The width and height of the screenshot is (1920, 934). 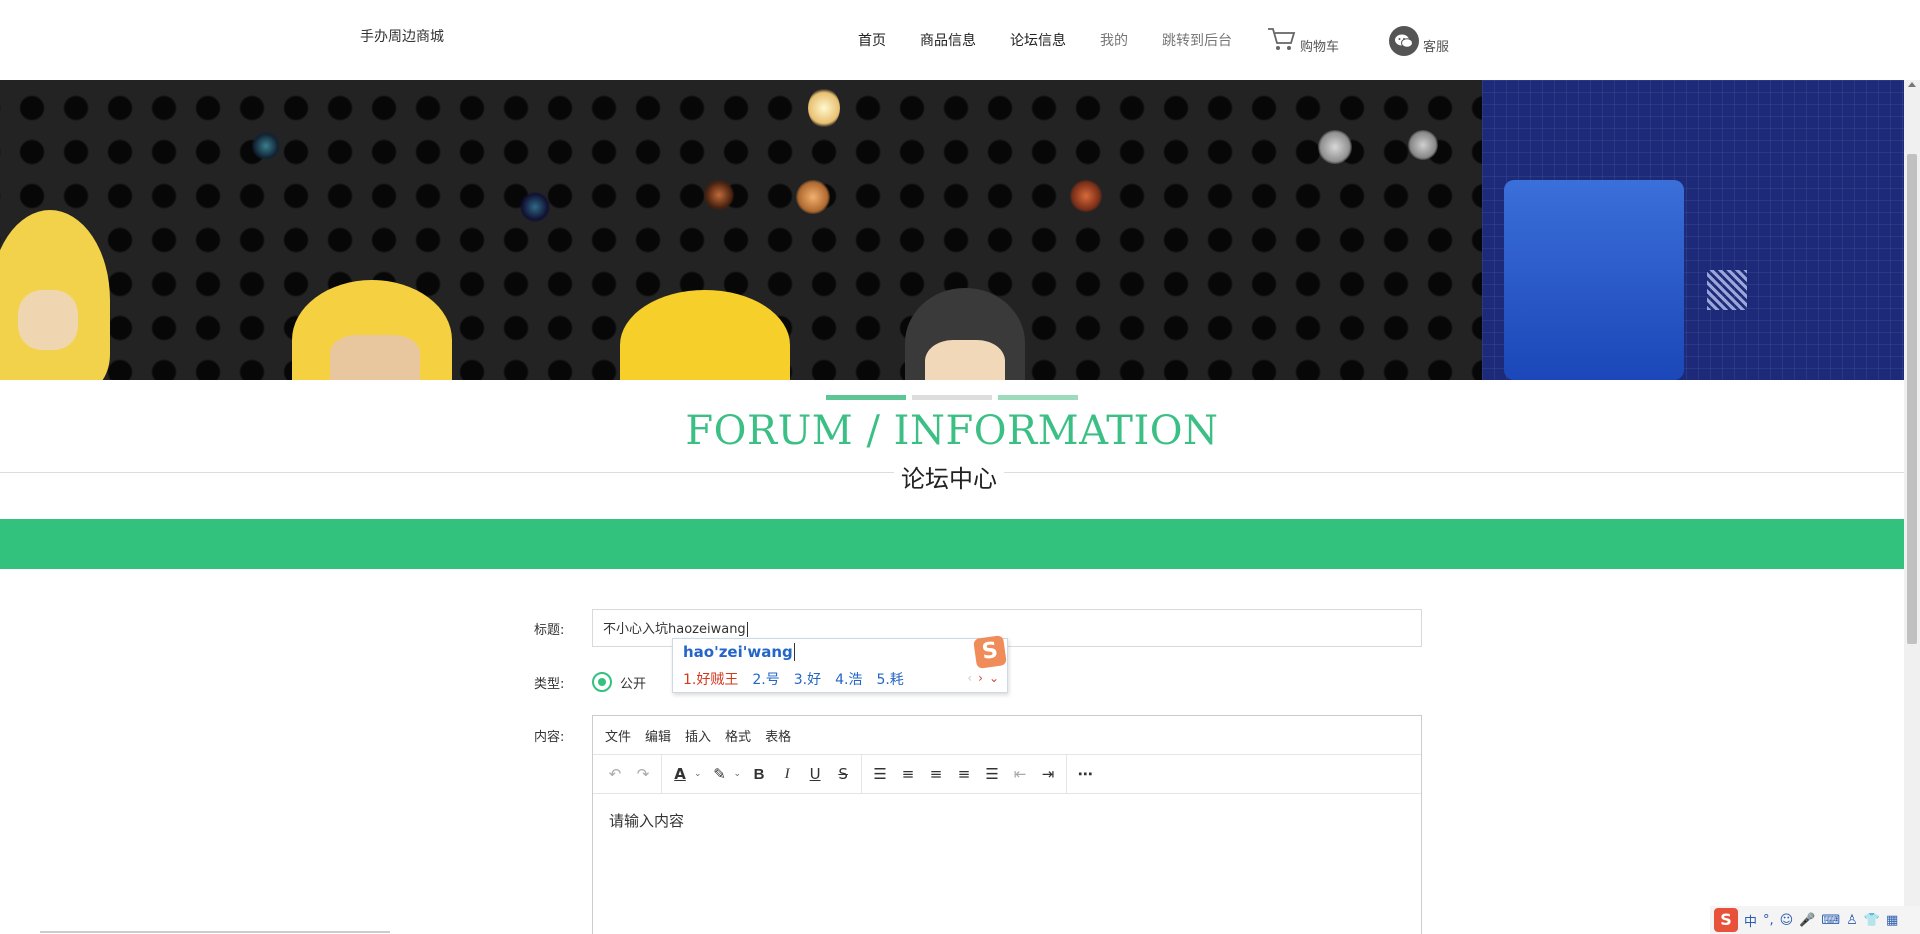 What do you see at coordinates (992, 774) in the screenshot?
I see `align-justify-icon: ☰` at bounding box center [992, 774].